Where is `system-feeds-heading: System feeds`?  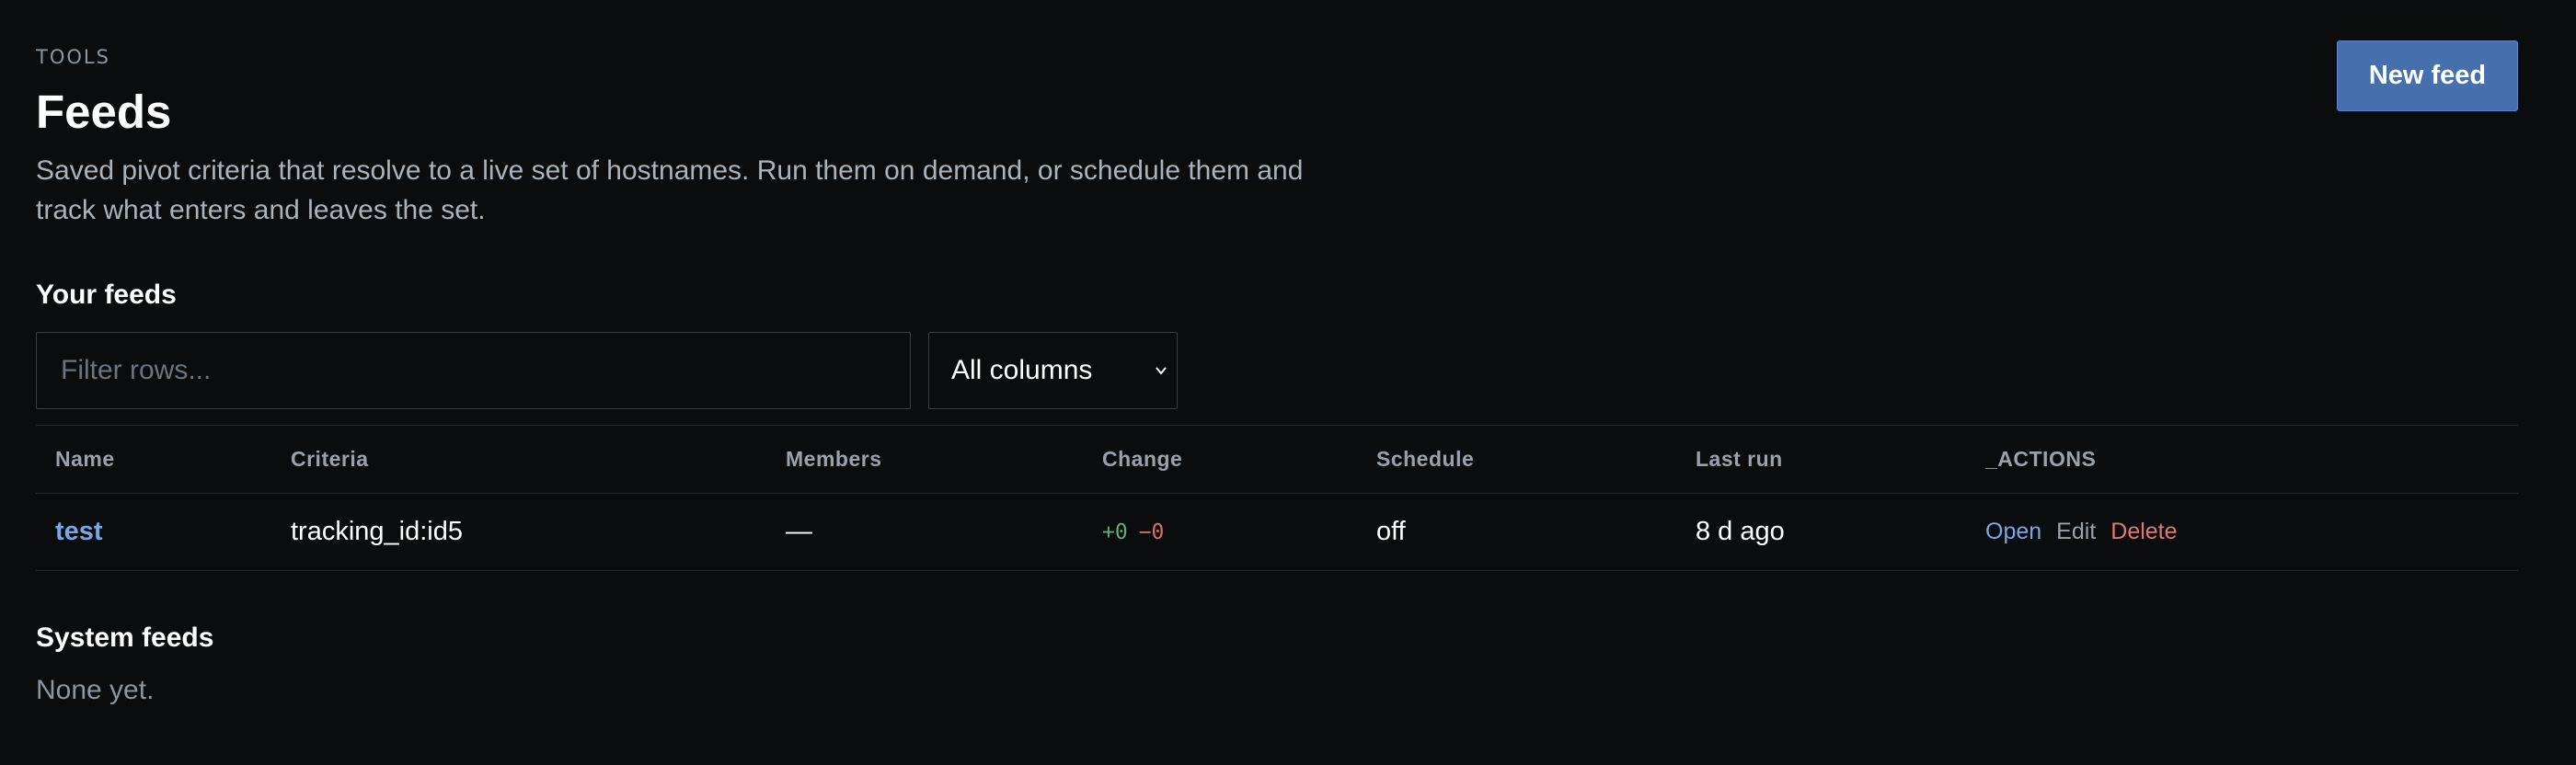
system-feeds-heading: System feeds is located at coordinates (125, 637).